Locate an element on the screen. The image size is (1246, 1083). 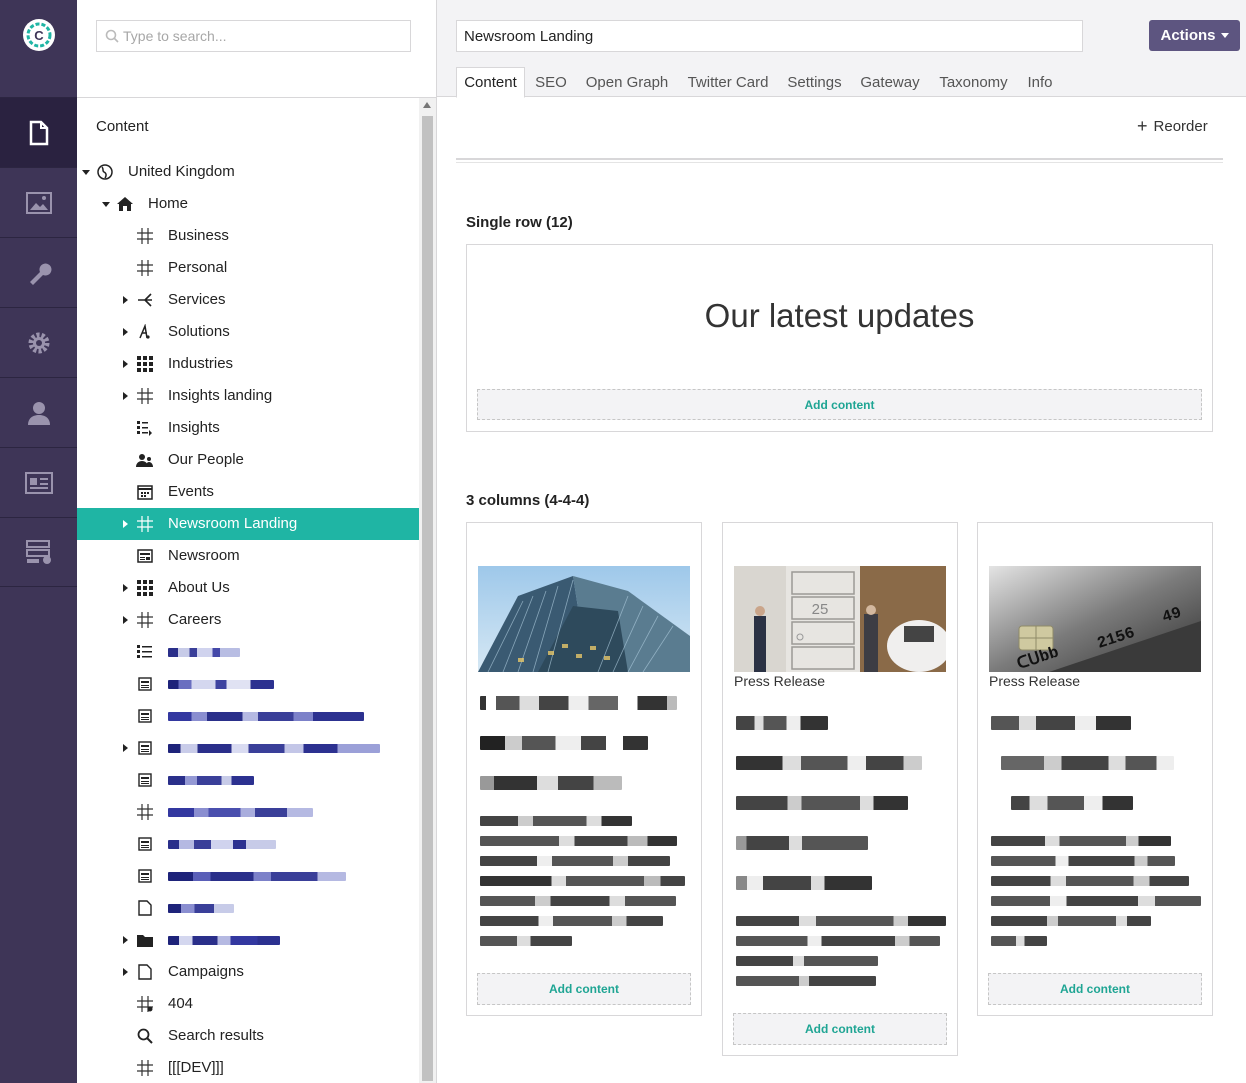
actions-button: Actions is located at coordinates (1194, 35).